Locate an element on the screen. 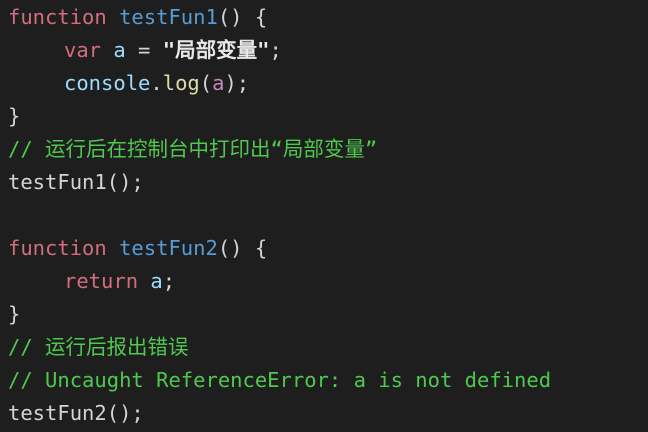  code-line-13: testFun2(); is located at coordinates (324, 413).